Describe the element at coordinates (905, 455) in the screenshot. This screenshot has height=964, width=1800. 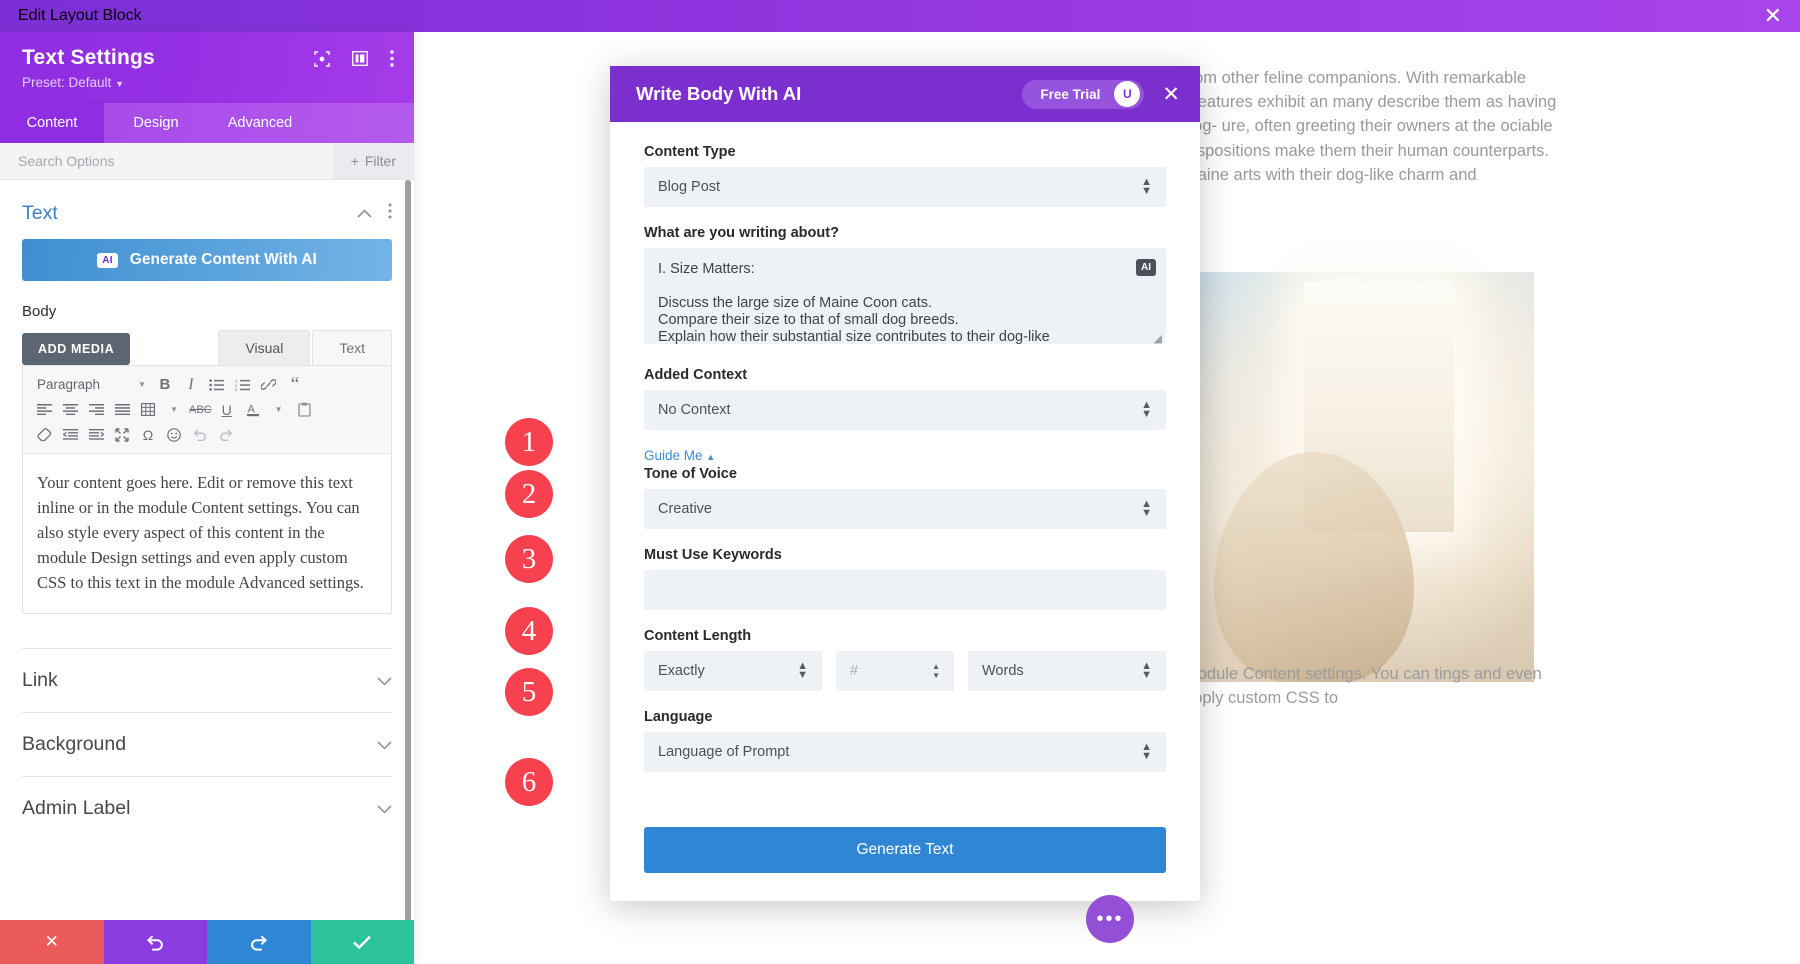
I see `guide-me-toggle: Guide Me ▲` at that location.